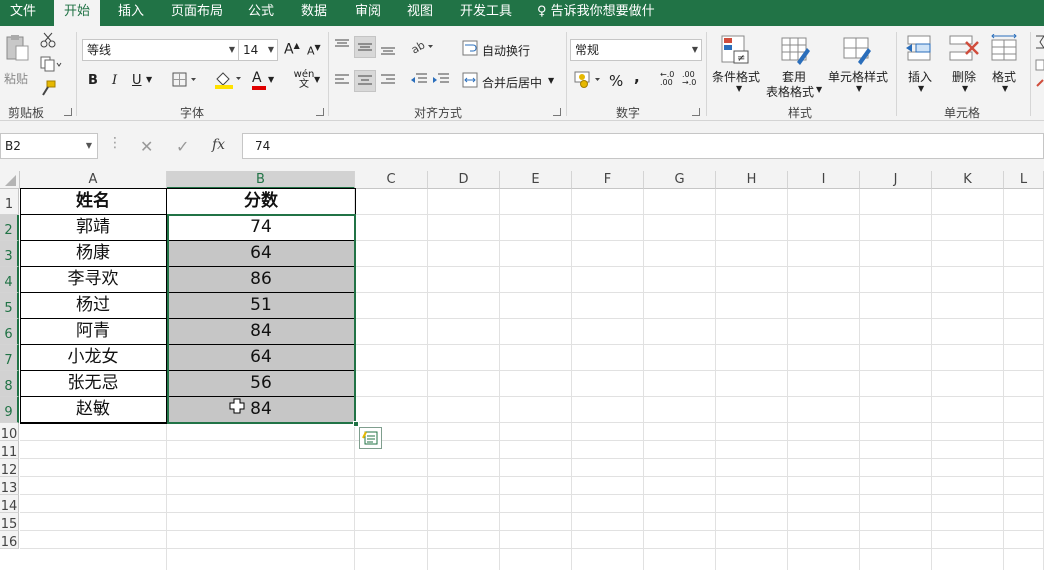  I want to click on merge-center-icon, so click(470, 81).